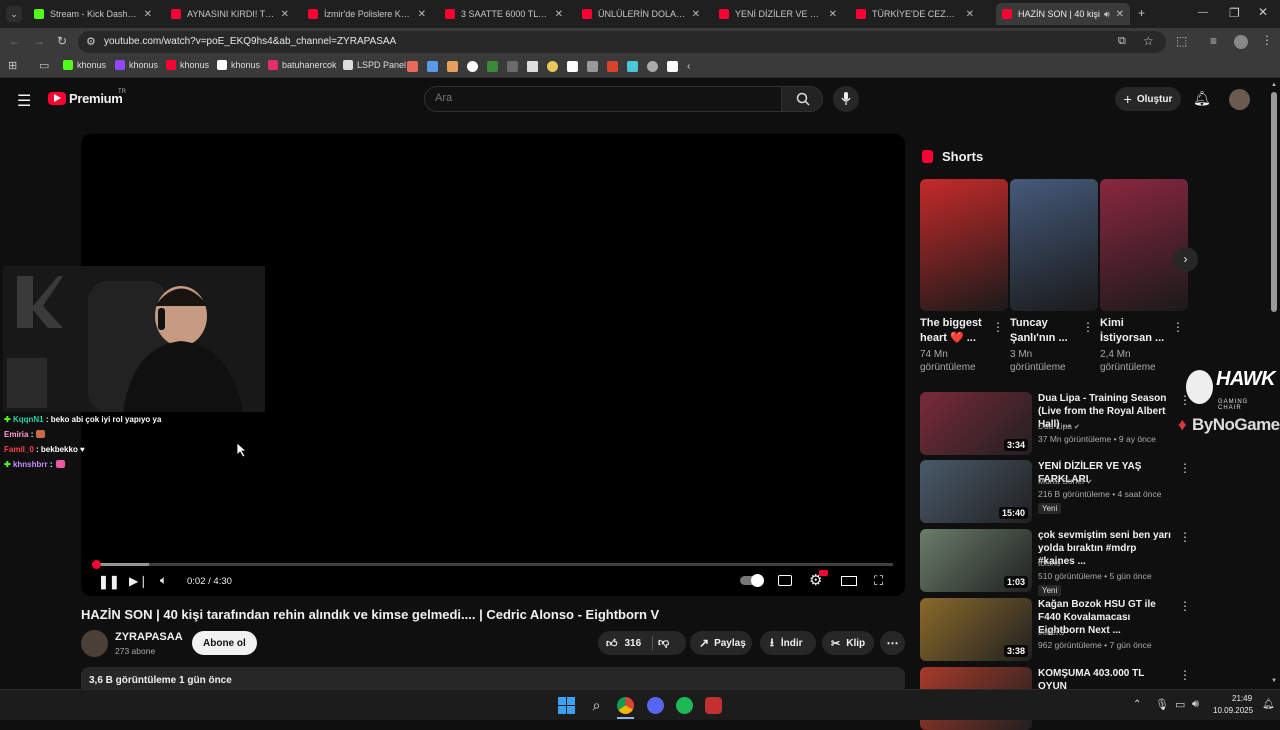 The image size is (1280, 730). Describe the element at coordinates (1213, 41) in the screenshot. I see `reading-list-icon: ≡` at that location.